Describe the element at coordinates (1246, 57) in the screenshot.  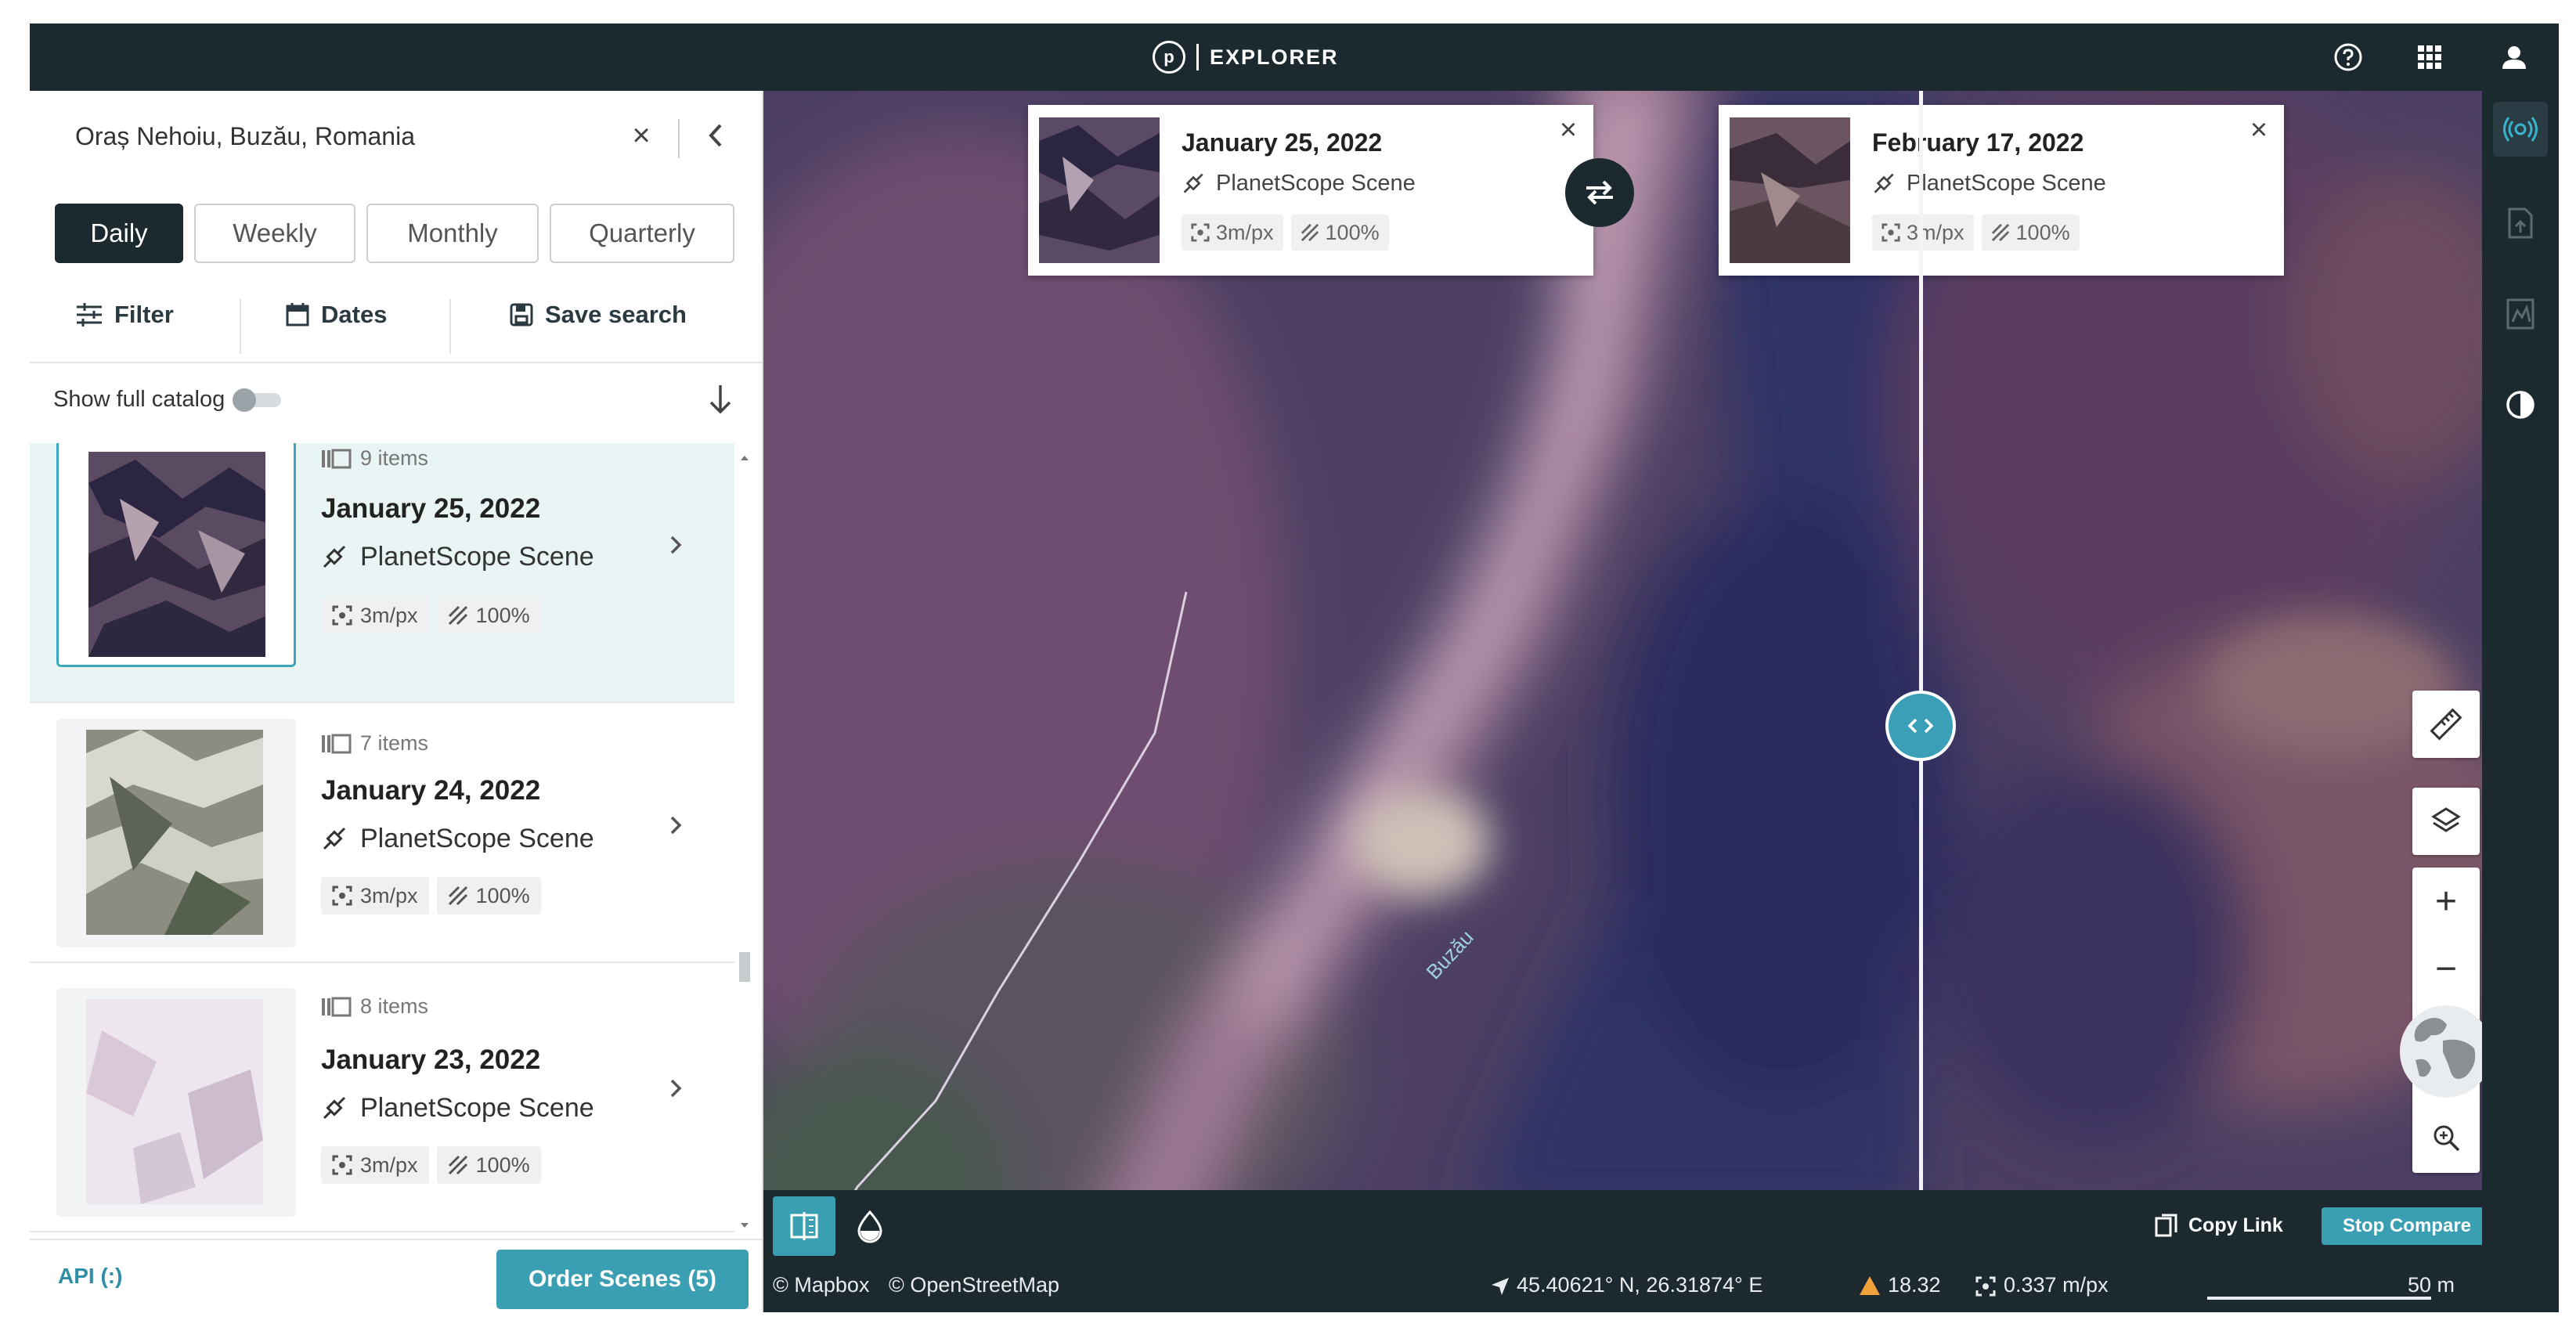
I see `brand: p EXPLORER` at that location.